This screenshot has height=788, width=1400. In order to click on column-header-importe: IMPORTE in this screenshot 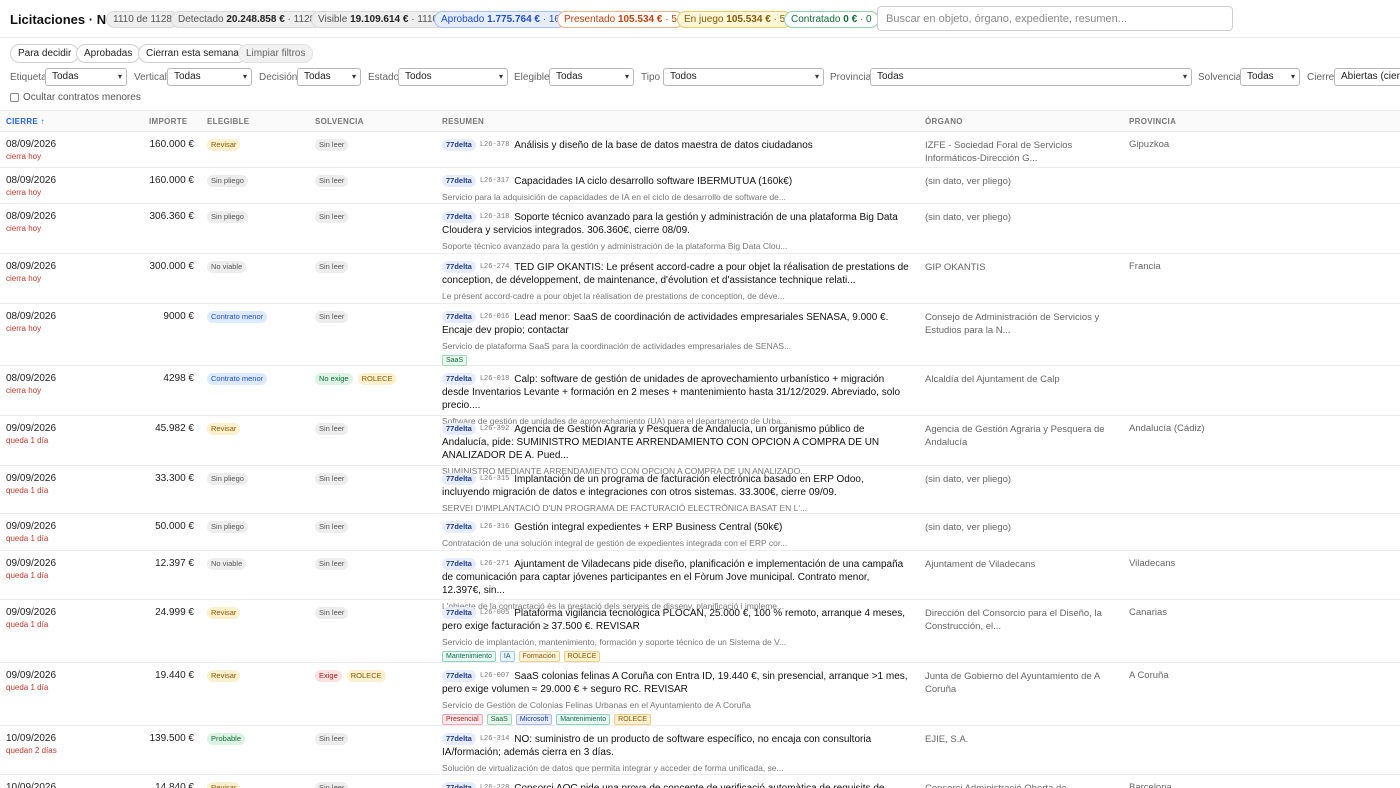, I will do `click(168, 121)`.